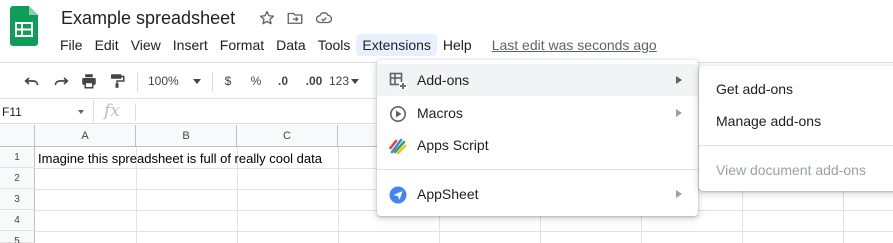  I want to click on paint-format-icon, so click(118, 81).